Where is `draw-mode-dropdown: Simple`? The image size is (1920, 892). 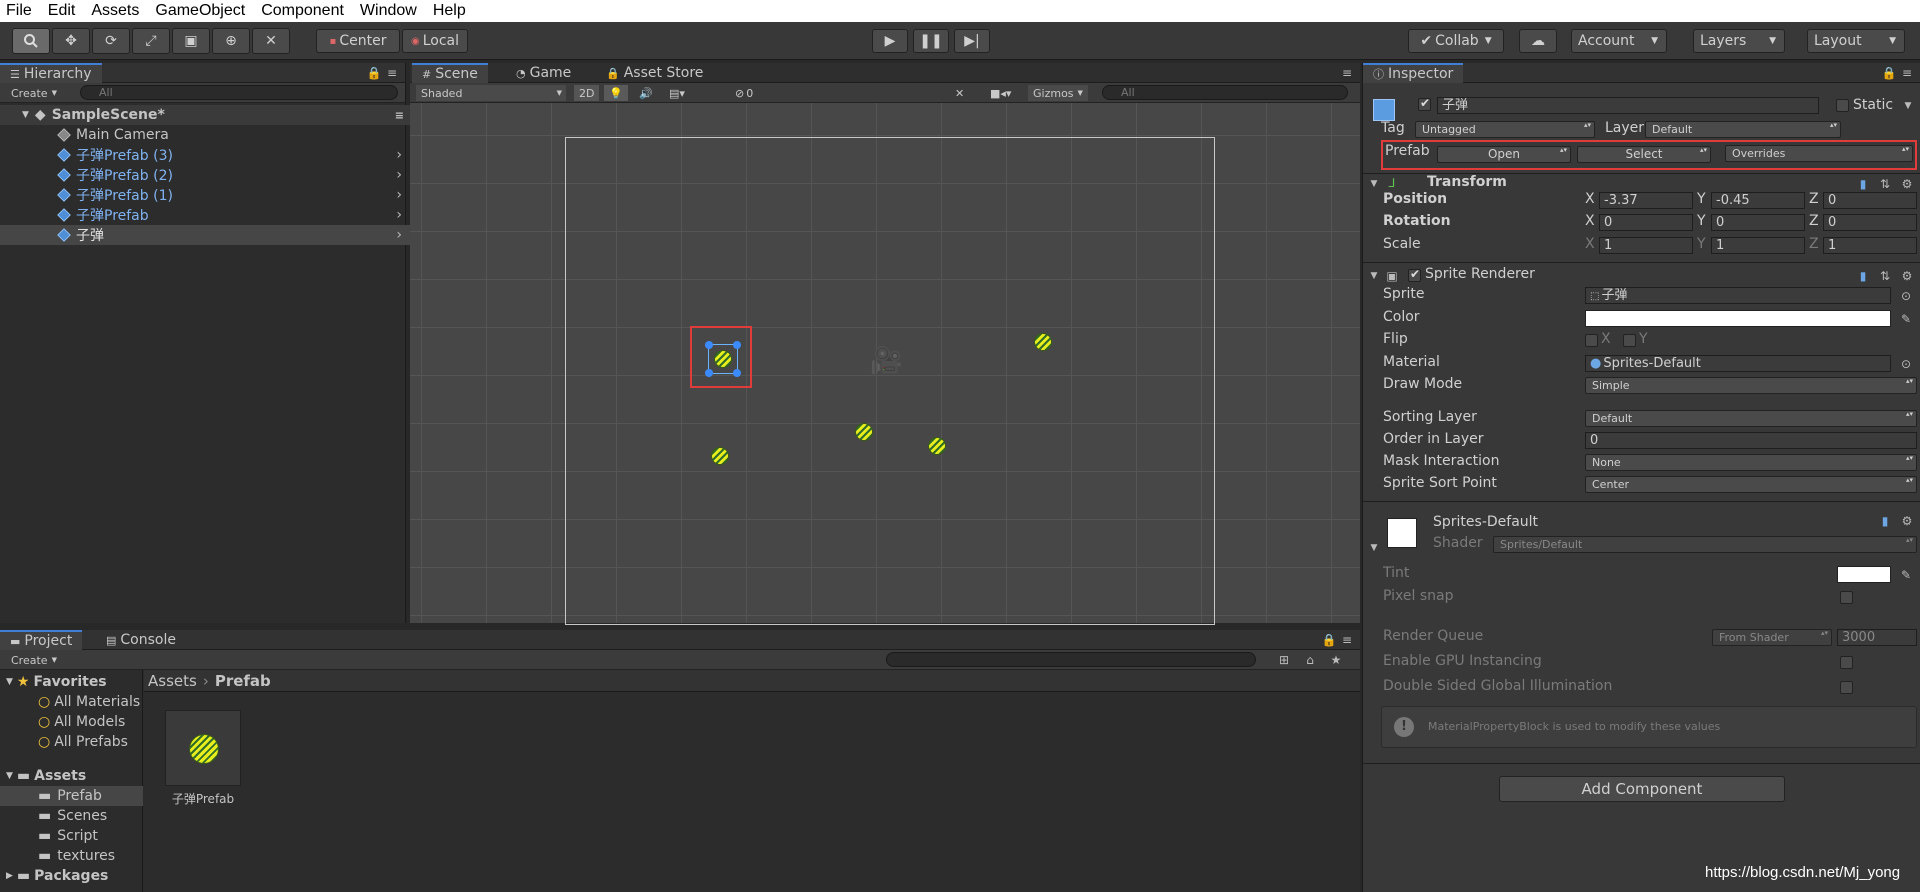
draw-mode-dropdown: Simple is located at coordinates (1751, 385).